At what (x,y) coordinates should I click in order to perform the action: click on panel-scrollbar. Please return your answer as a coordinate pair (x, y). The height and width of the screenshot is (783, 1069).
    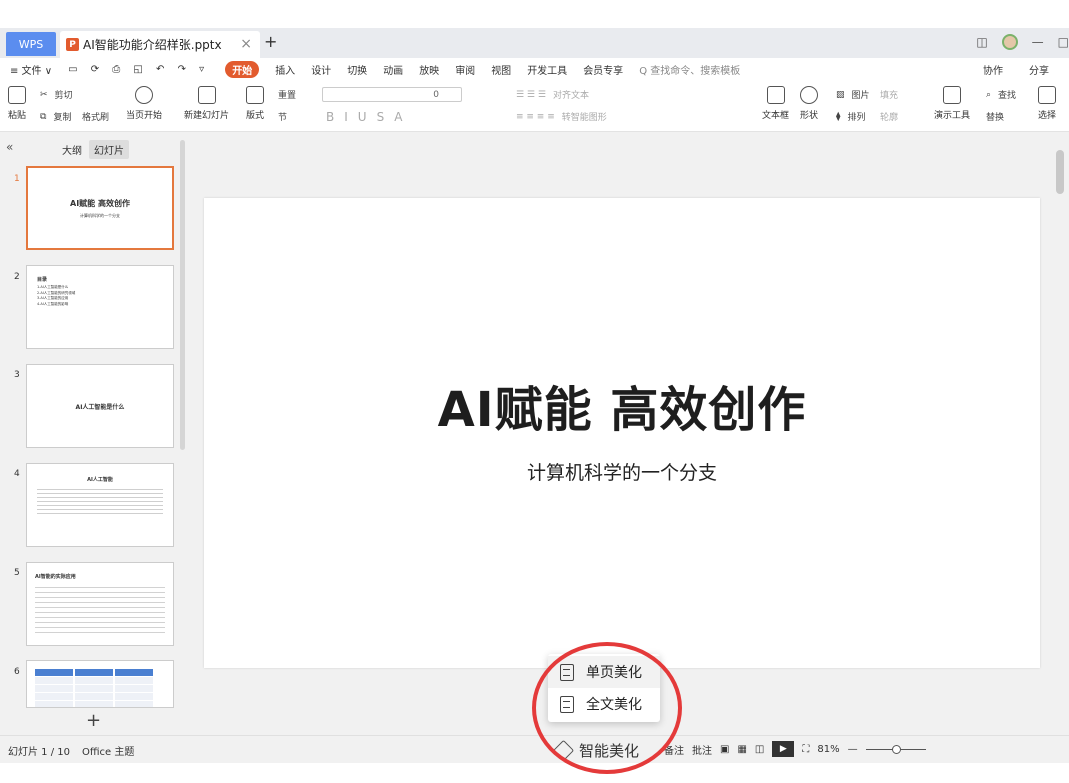
    Looking at the image, I should click on (182, 295).